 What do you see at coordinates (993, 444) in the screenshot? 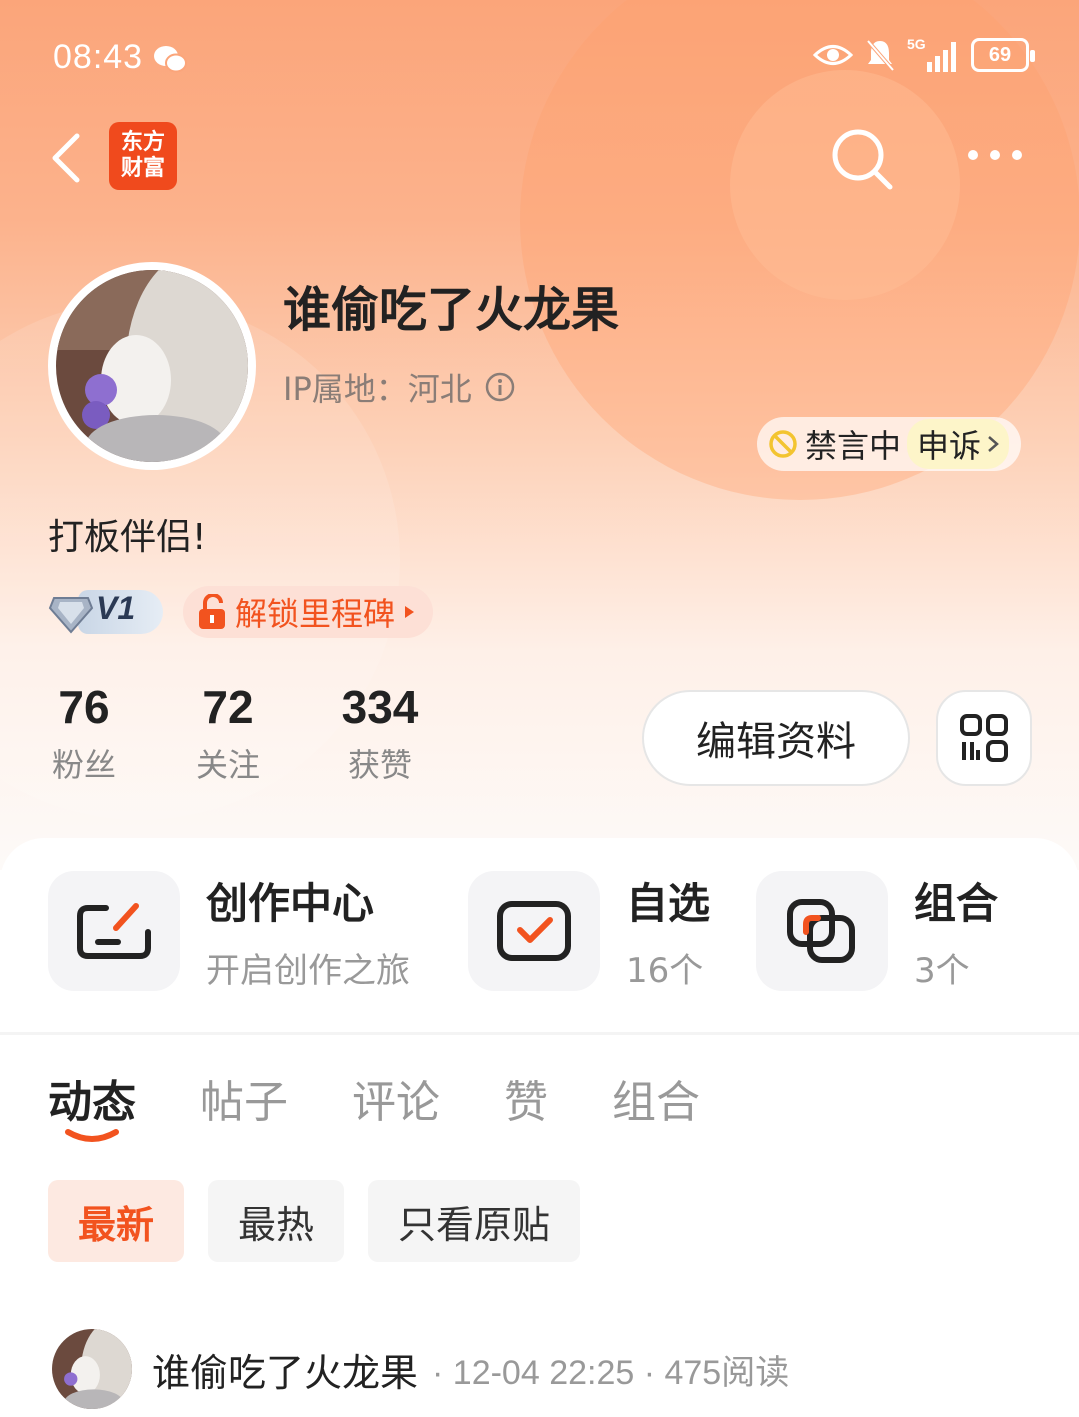
I see `chevron-right-icon` at bounding box center [993, 444].